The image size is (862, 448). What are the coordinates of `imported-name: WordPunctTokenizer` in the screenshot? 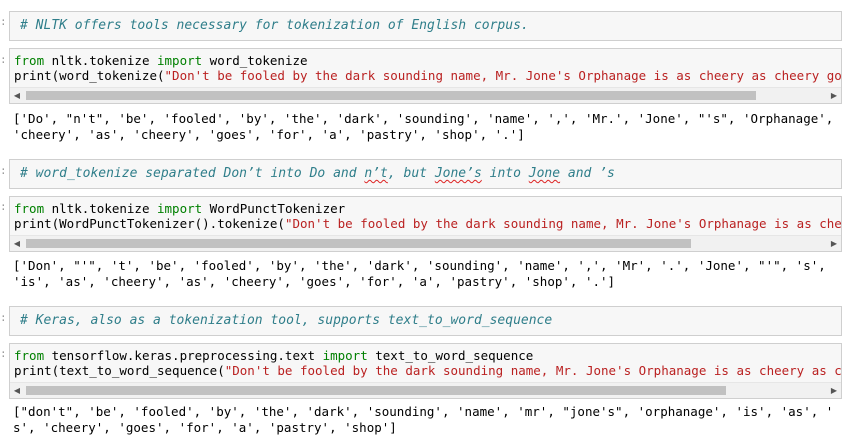 It's located at (274, 208).